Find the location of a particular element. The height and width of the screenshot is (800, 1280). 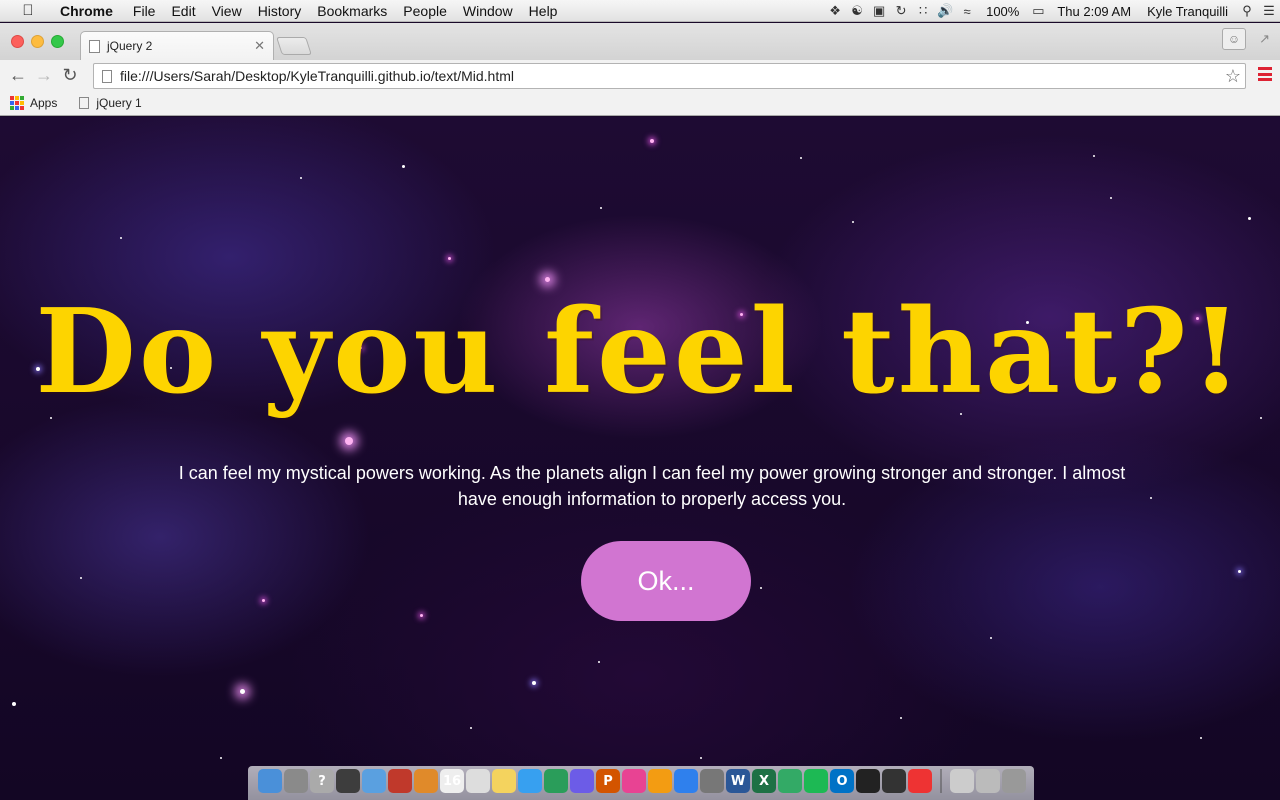

tab-strip: jQuery 2 ✕ ☺ ↗ is located at coordinates (640, 41).